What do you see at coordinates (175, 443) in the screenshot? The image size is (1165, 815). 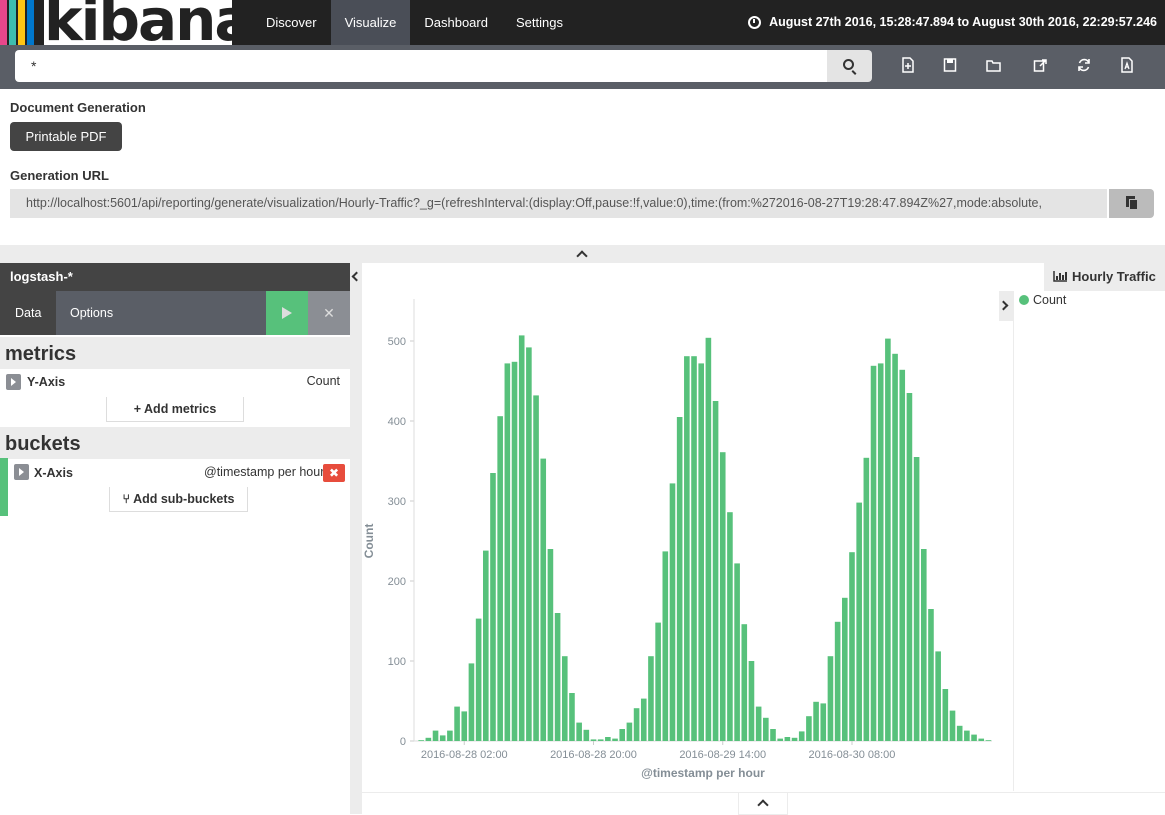 I see `buckets-header: buckets` at bounding box center [175, 443].